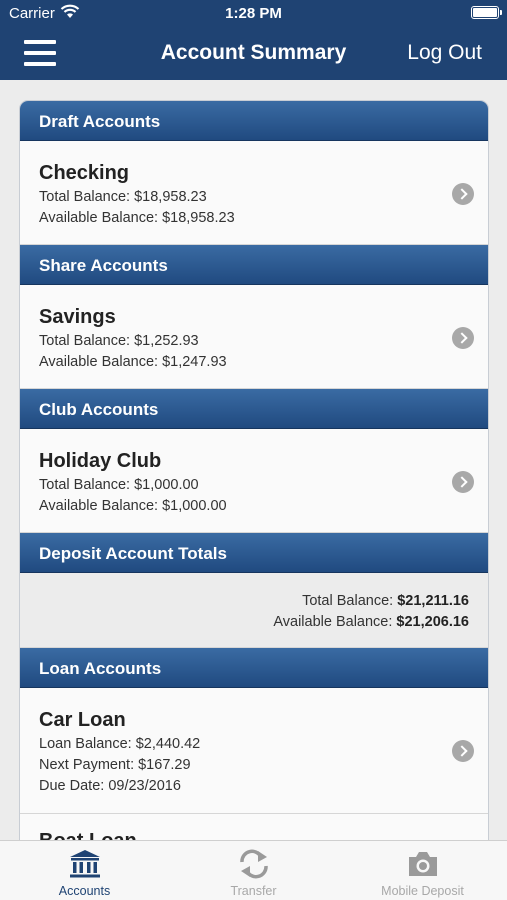 The image size is (507, 900). What do you see at coordinates (423, 864) in the screenshot?
I see `camera-icon` at bounding box center [423, 864].